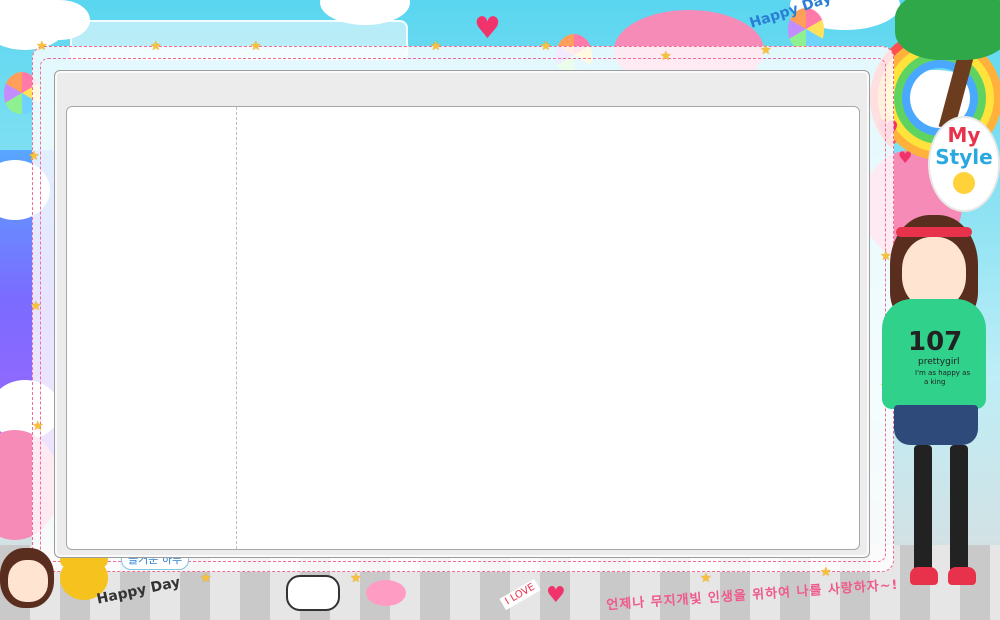  I want to click on girl-headband, so click(934, 232).